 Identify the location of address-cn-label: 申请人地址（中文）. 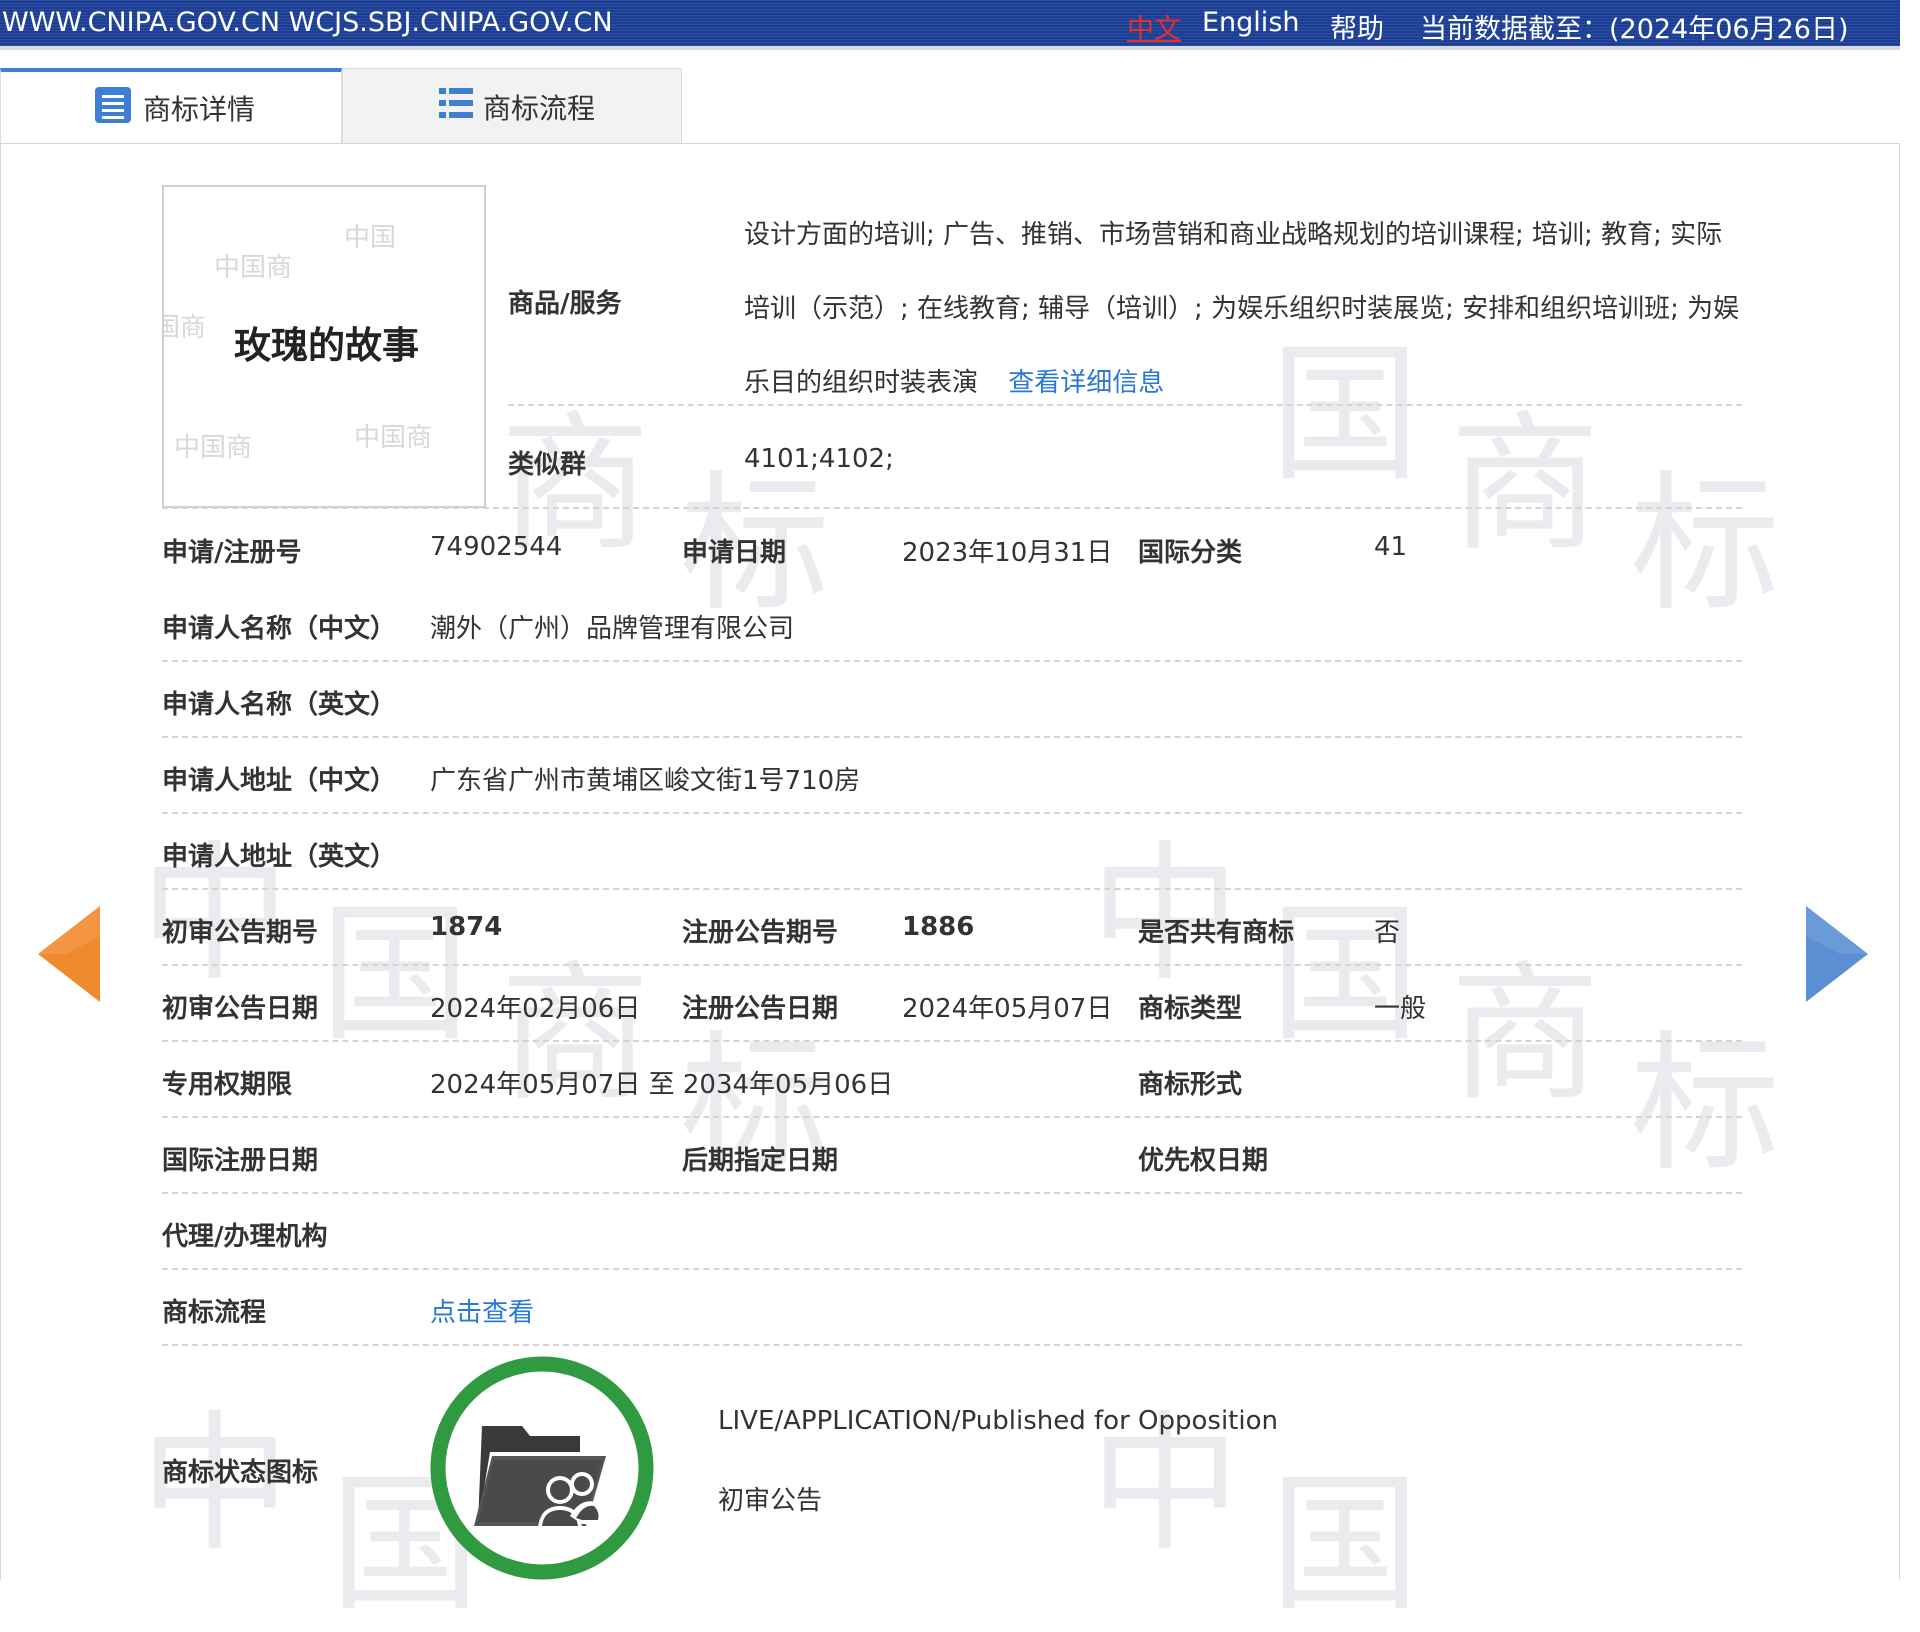
(279, 781).